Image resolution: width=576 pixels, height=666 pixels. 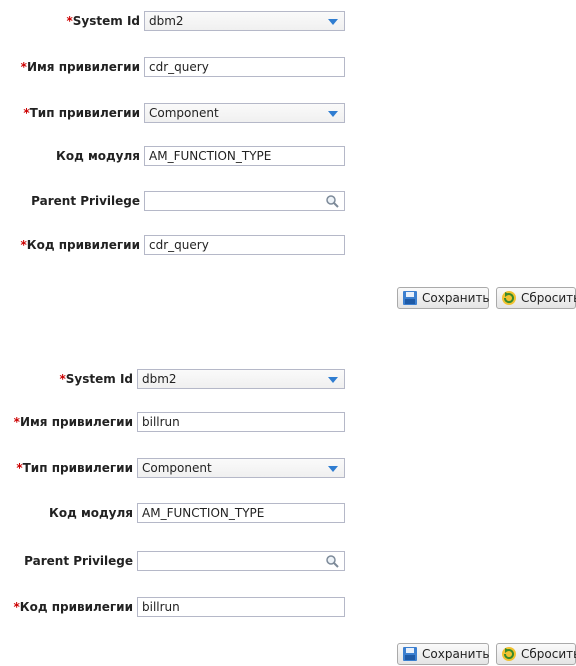 What do you see at coordinates (241, 422) in the screenshot?
I see `privilege-name-input: billrun` at bounding box center [241, 422].